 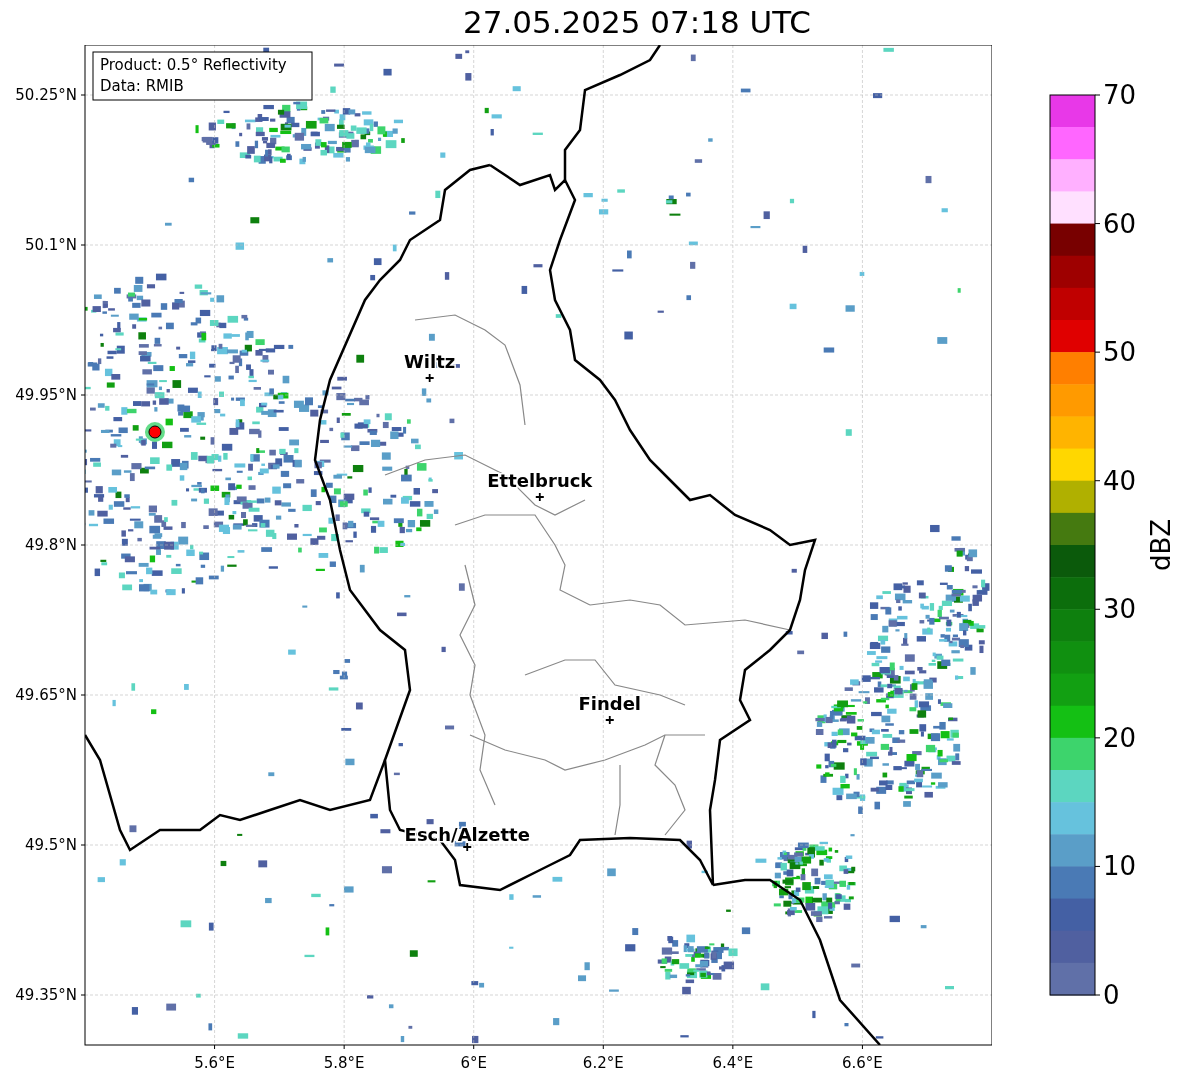 What do you see at coordinates (637, 22) in the screenshot?
I see `chart-title: 27.05.2025 07:18 UTC` at bounding box center [637, 22].